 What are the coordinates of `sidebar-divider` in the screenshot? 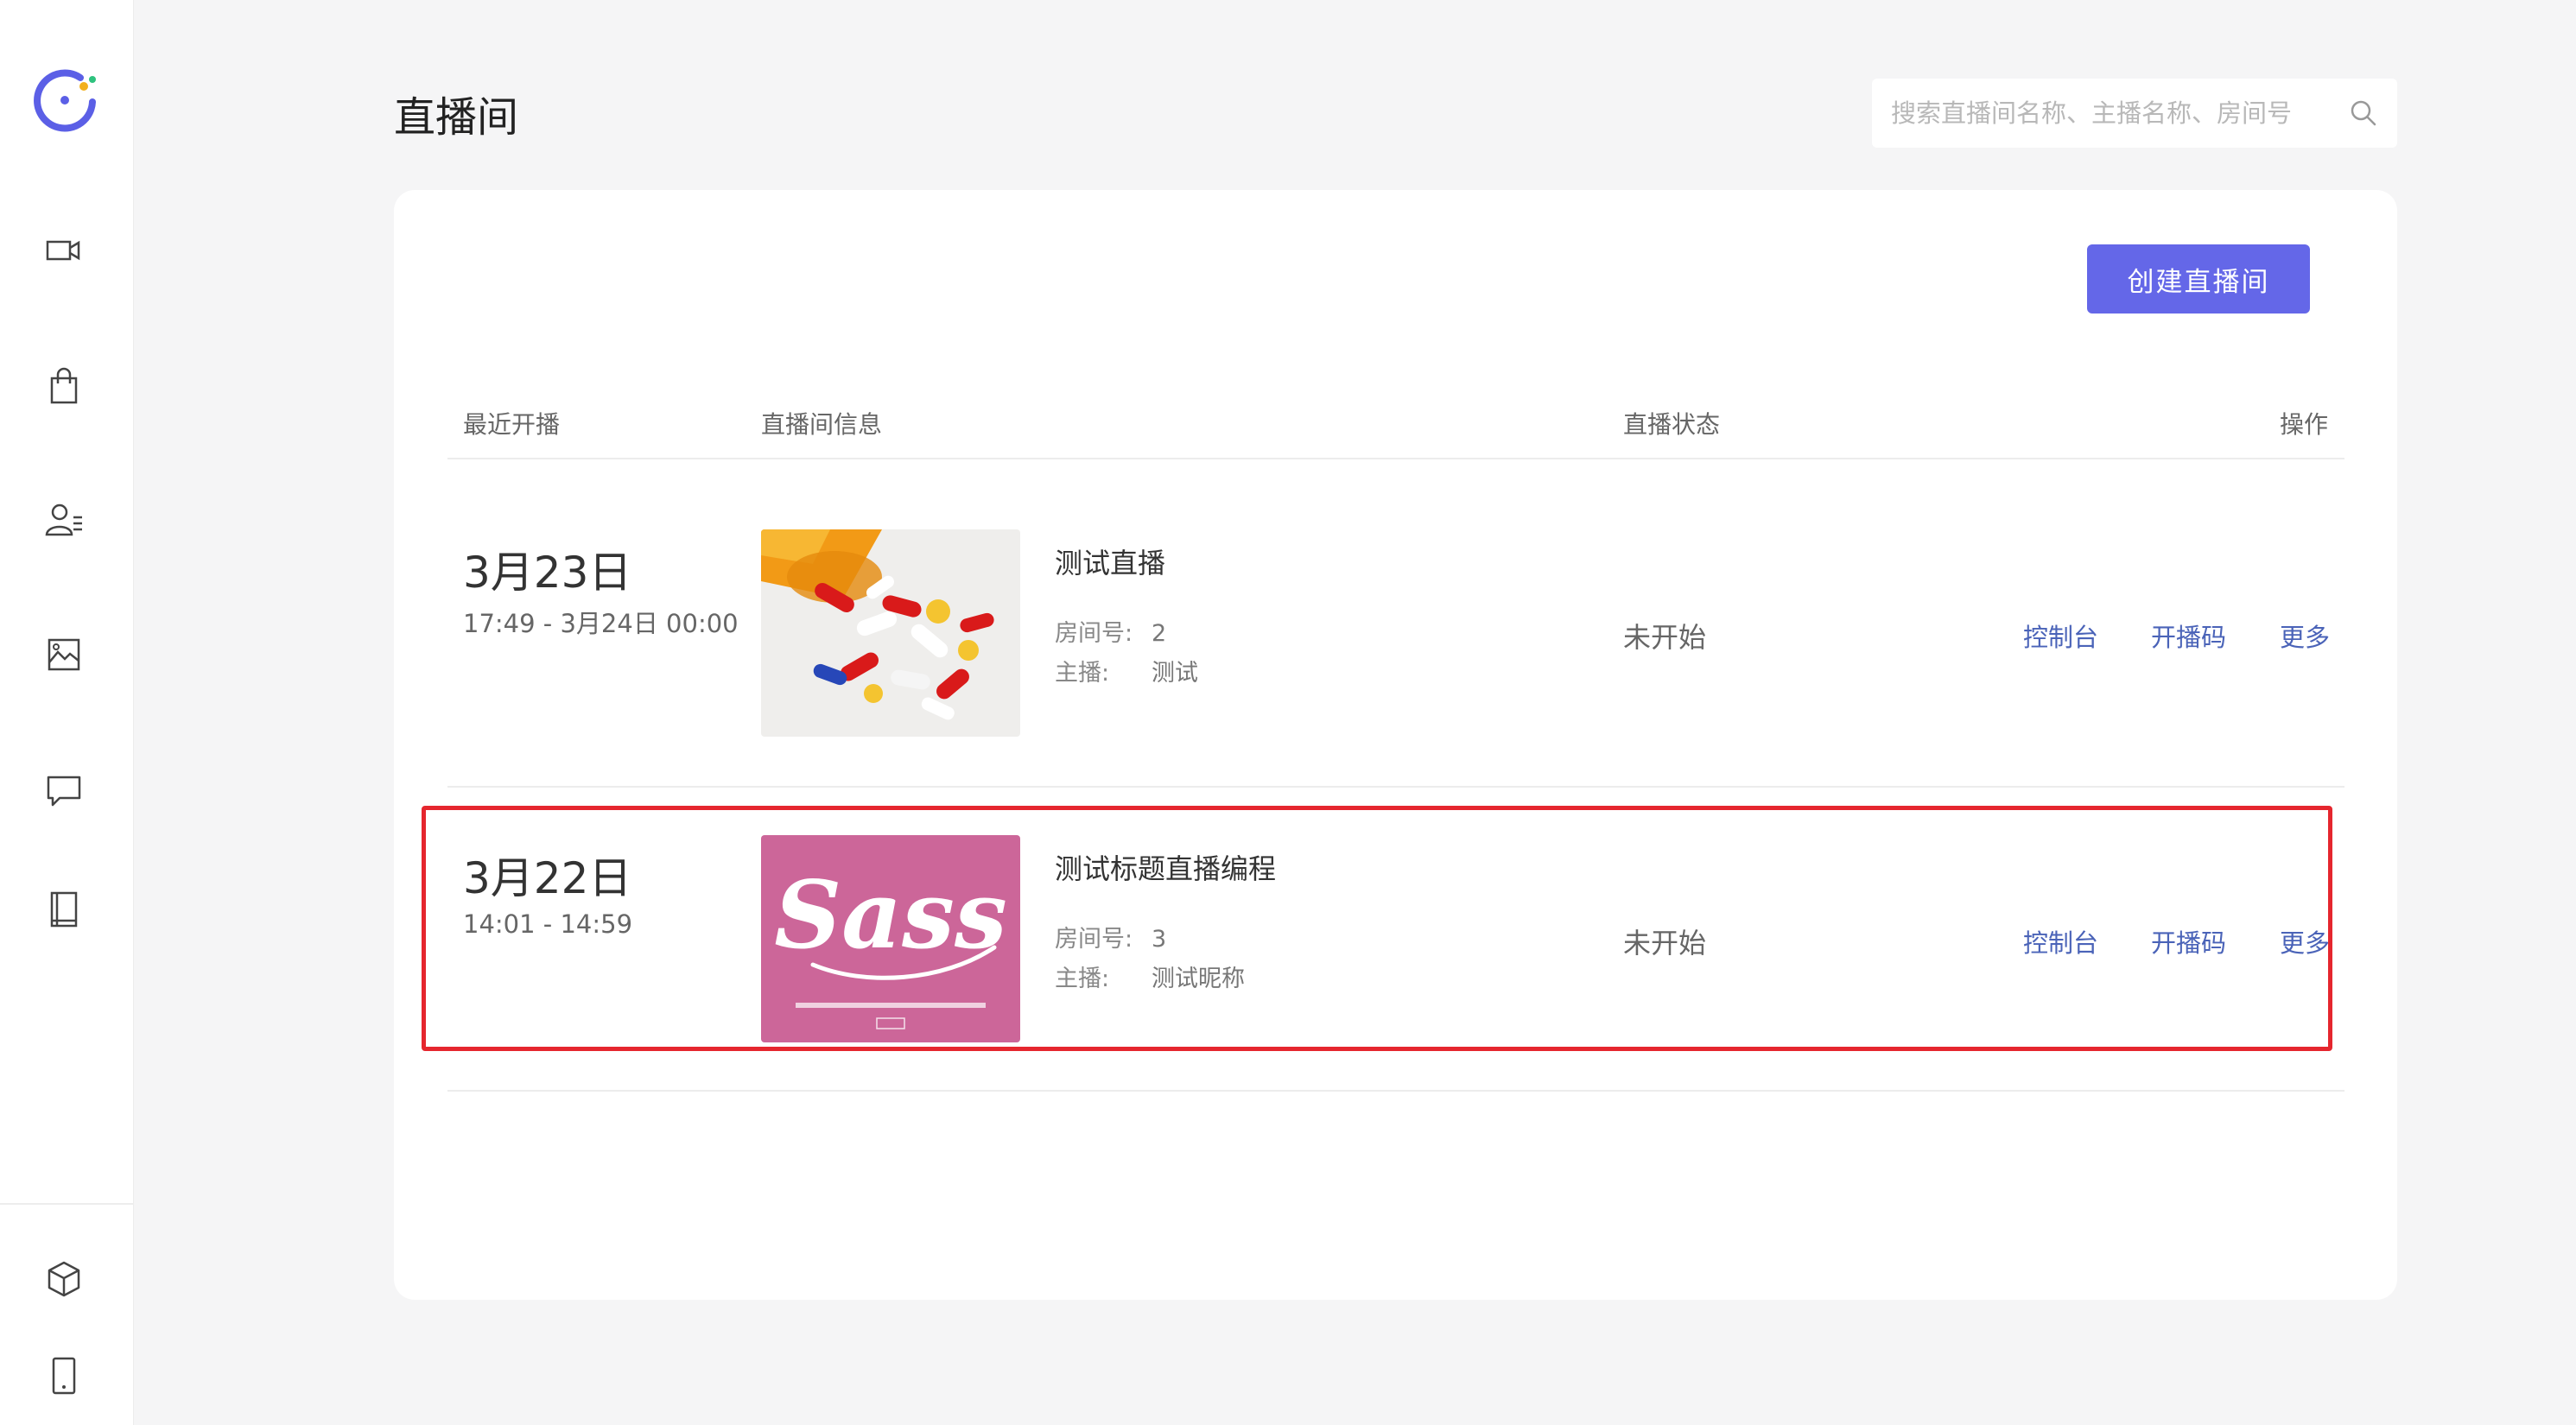 It's located at (67, 1204).